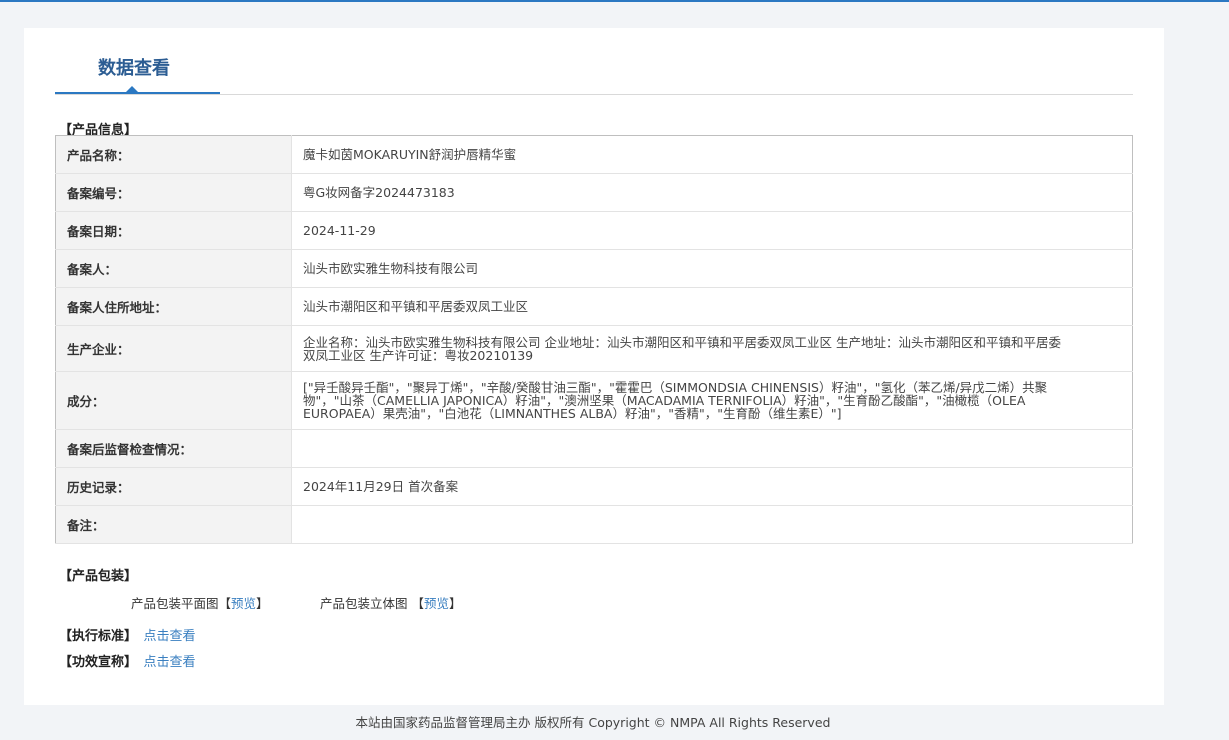  Describe the element at coordinates (175, 603) in the screenshot. I see `package-flat-label: 产品包装平面图` at that location.